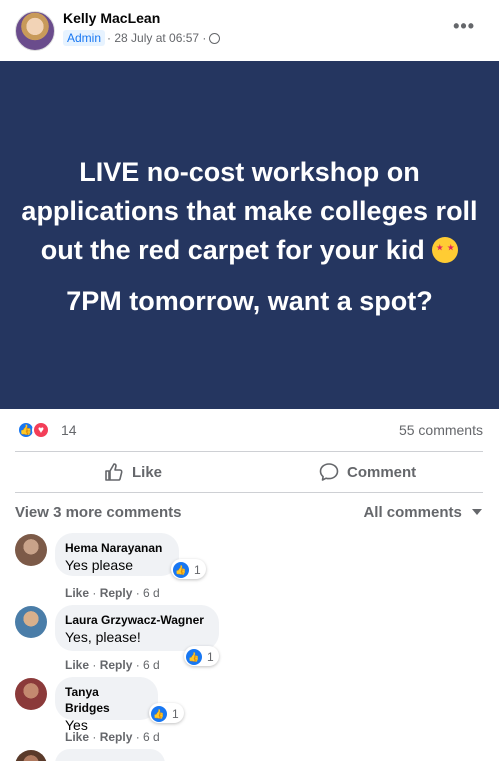 The height and width of the screenshot is (761, 499). What do you see at coordinates (103, 637) in the screenshot?
I see `comment-text: Yes, please!` at bounding box center [103, 637].